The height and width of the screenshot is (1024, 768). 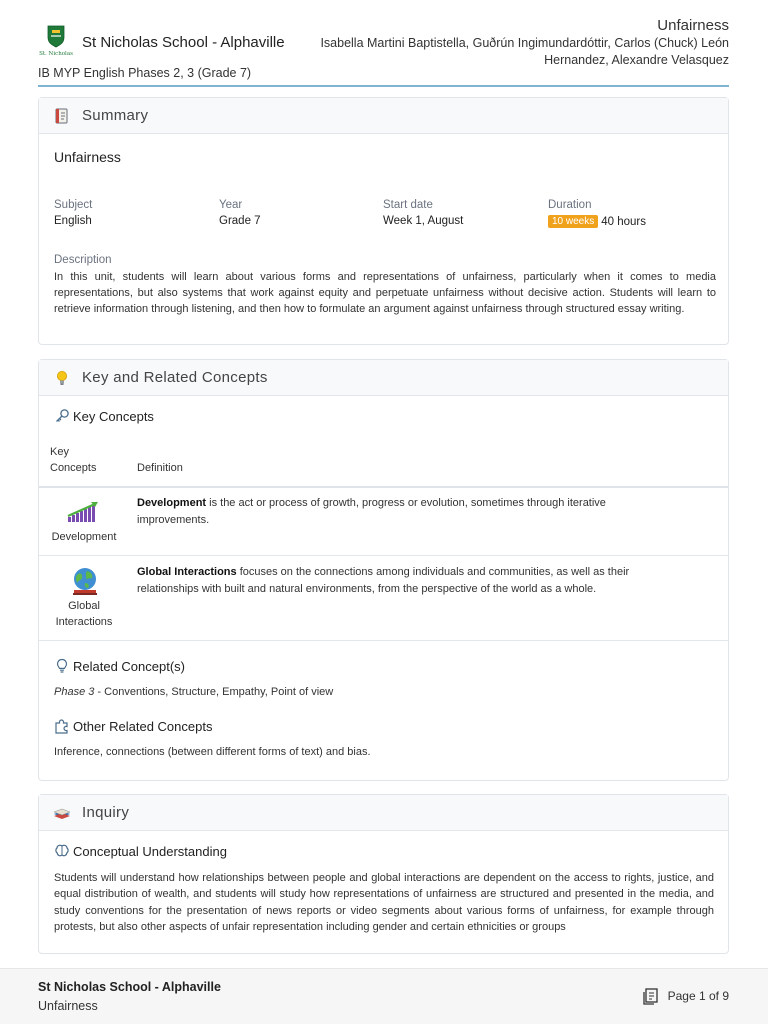 What do you see at coordinates (172, 503) in the screenshot?
I see `development-term: Development` at bounding box center [172, 503].